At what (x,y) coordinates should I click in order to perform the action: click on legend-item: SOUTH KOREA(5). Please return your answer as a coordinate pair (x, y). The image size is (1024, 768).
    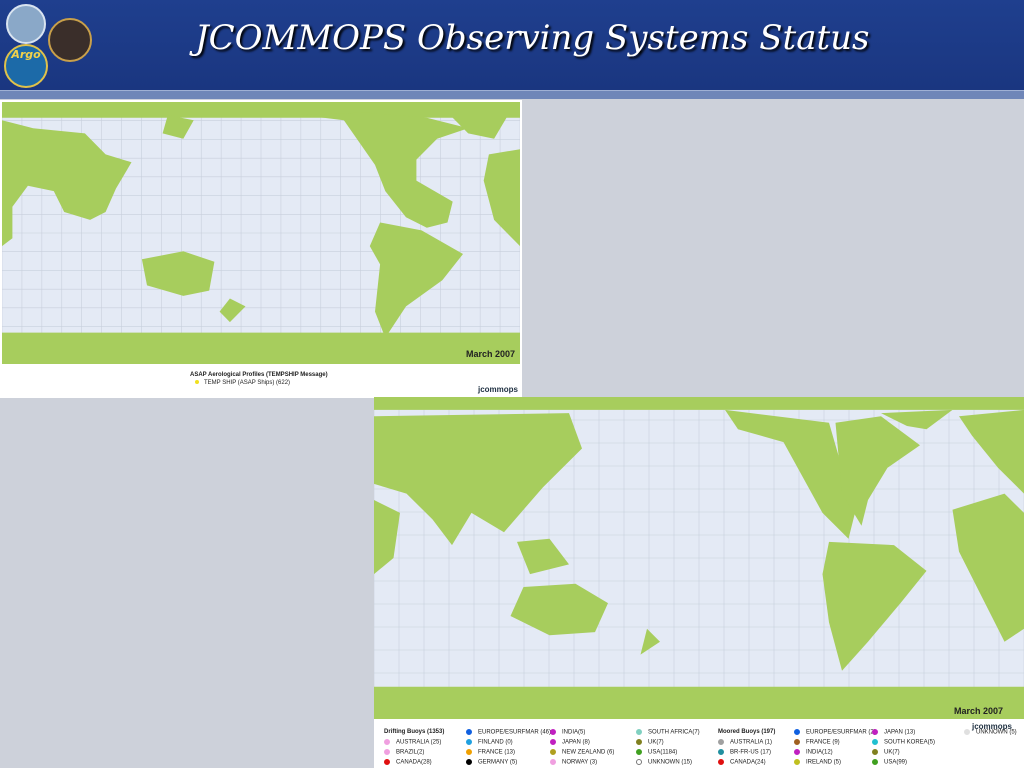
    Looking at the image, I should click on (903, 742).